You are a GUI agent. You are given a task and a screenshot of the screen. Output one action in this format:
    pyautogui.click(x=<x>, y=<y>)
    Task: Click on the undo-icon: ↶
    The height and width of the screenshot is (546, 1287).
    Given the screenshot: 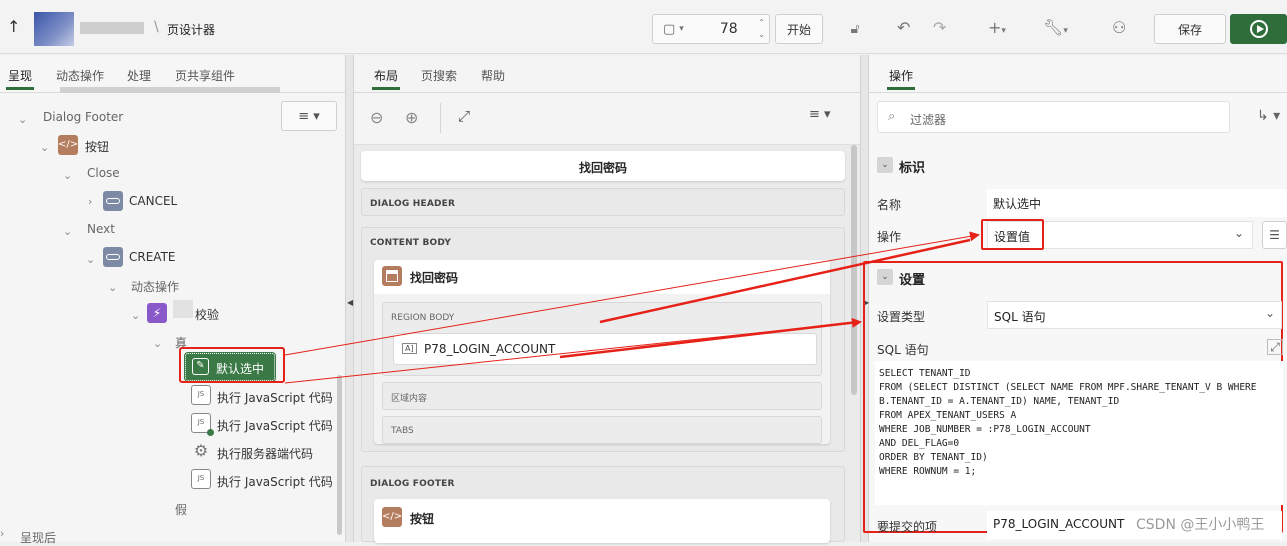 What is the action you would take?
    pyautogui.click(x=903, y=28)
    